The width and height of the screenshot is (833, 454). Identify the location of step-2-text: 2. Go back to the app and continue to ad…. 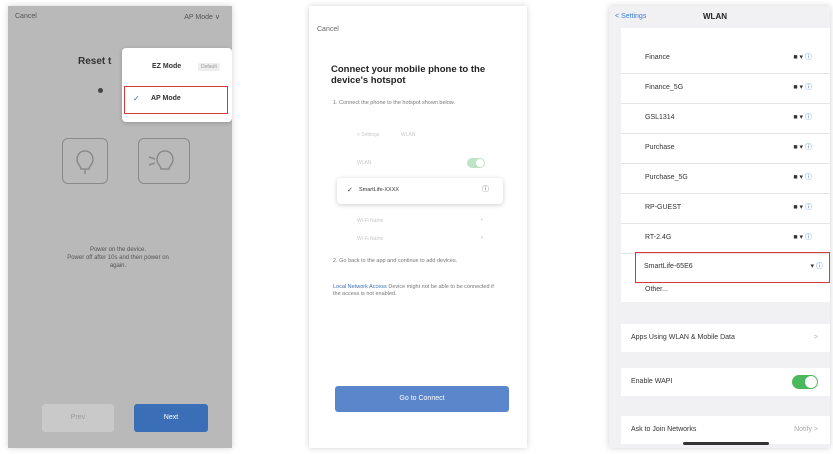
(395, 261).